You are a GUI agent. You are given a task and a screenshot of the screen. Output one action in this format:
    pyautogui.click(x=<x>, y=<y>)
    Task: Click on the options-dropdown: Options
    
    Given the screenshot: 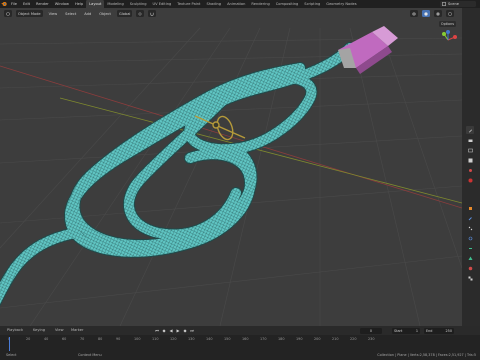 What is the action you would take?
    pyautogui.click(x=447, y=24)
    